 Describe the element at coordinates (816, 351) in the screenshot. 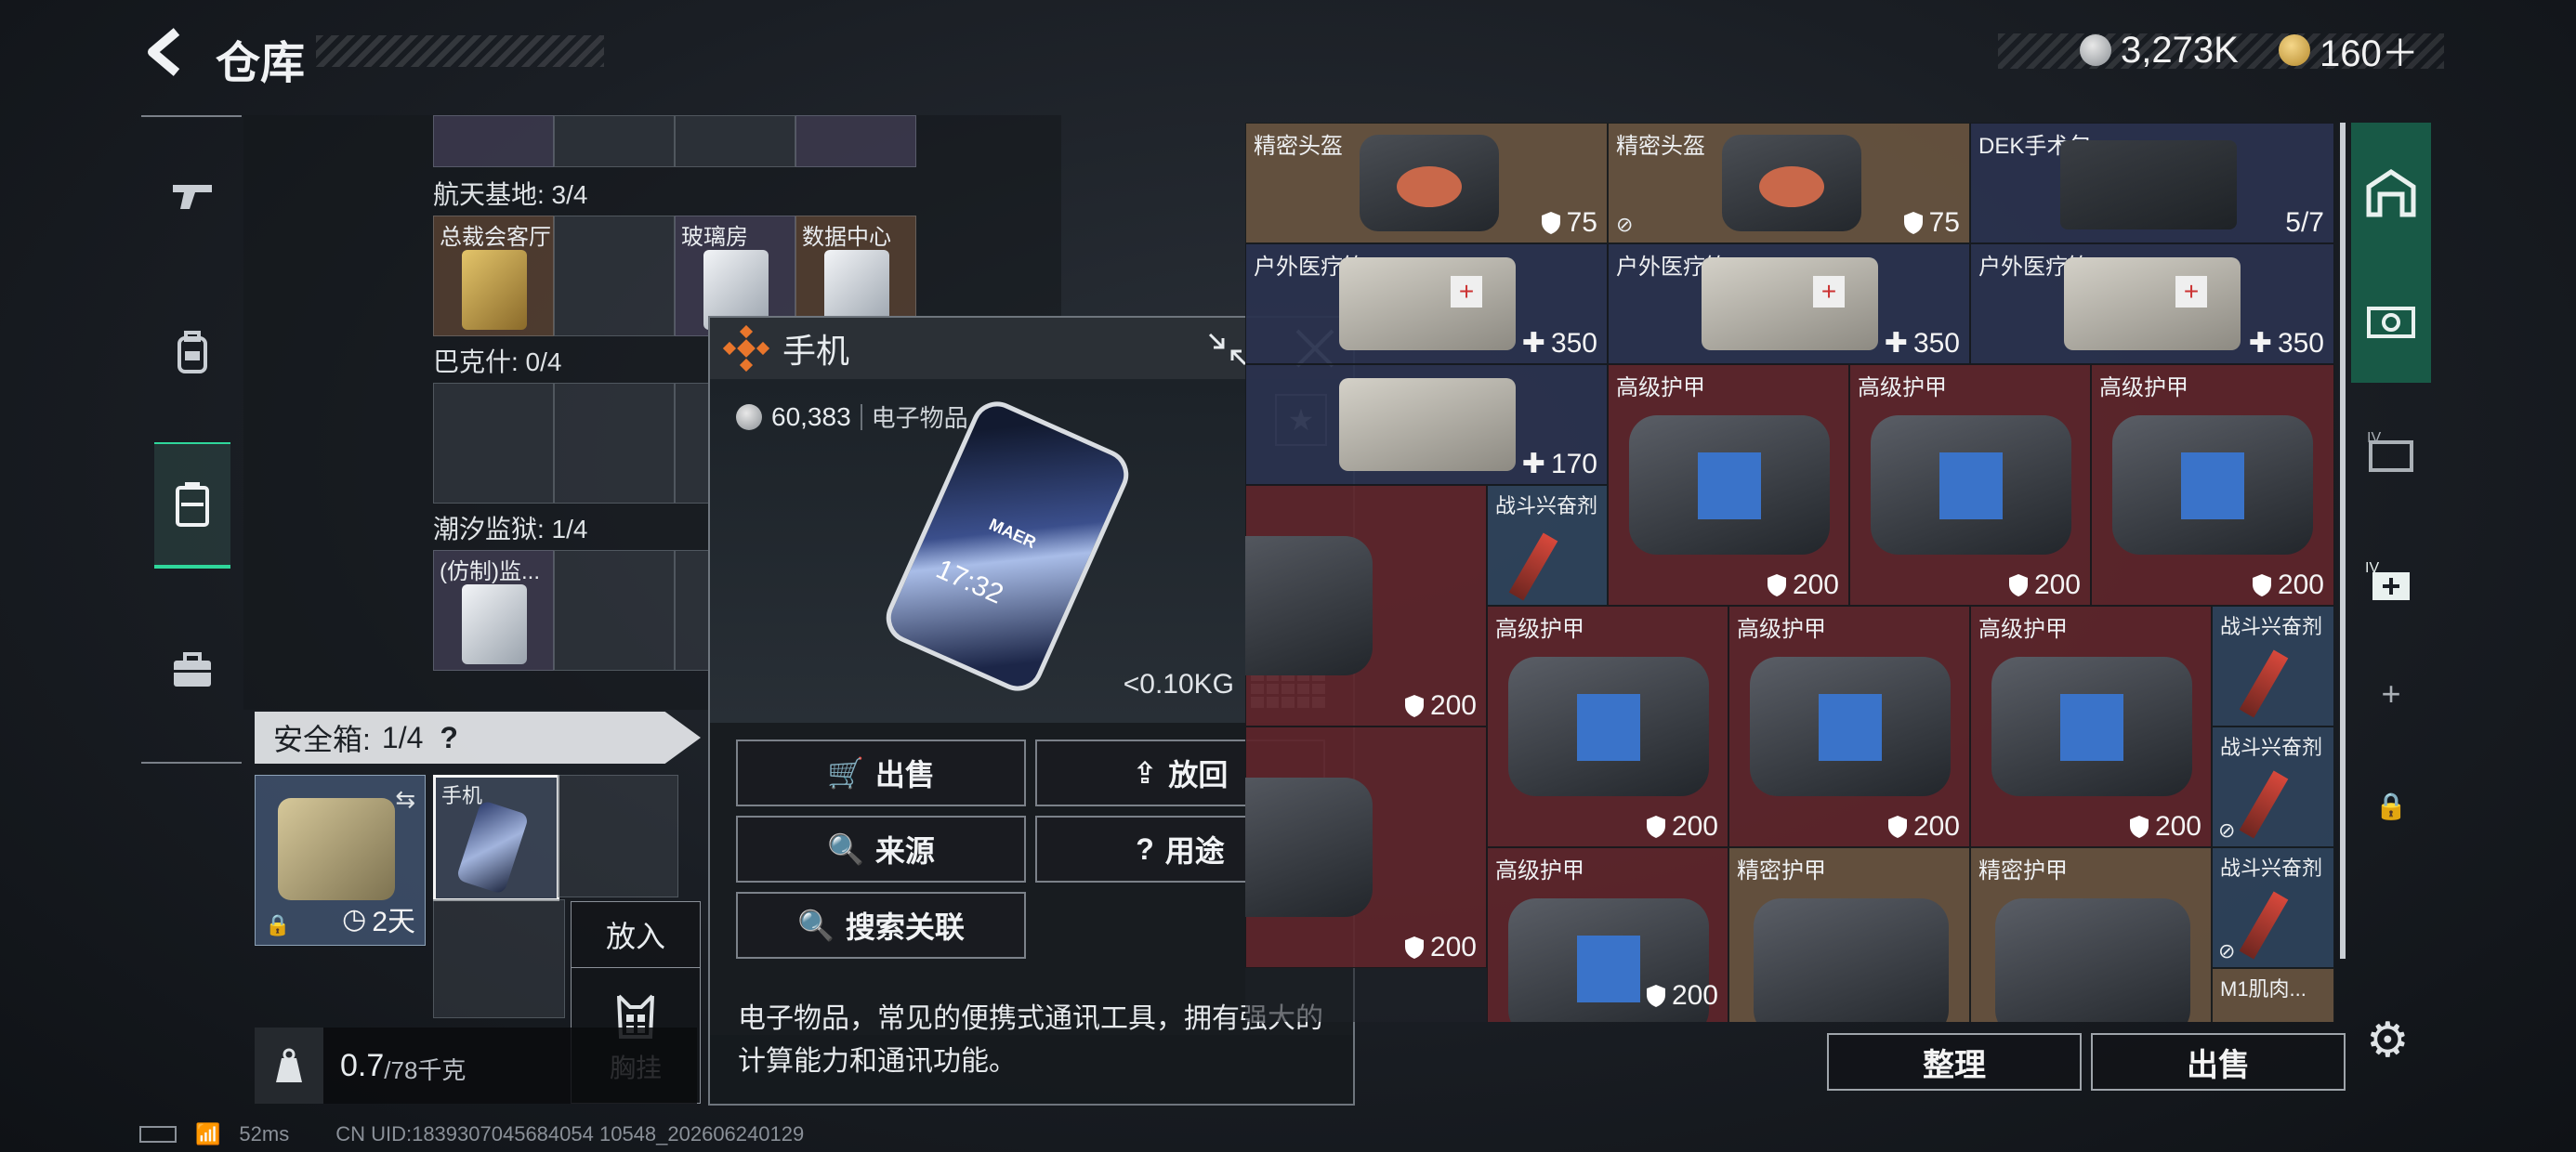

I see `popup-title: 手机` at that location.